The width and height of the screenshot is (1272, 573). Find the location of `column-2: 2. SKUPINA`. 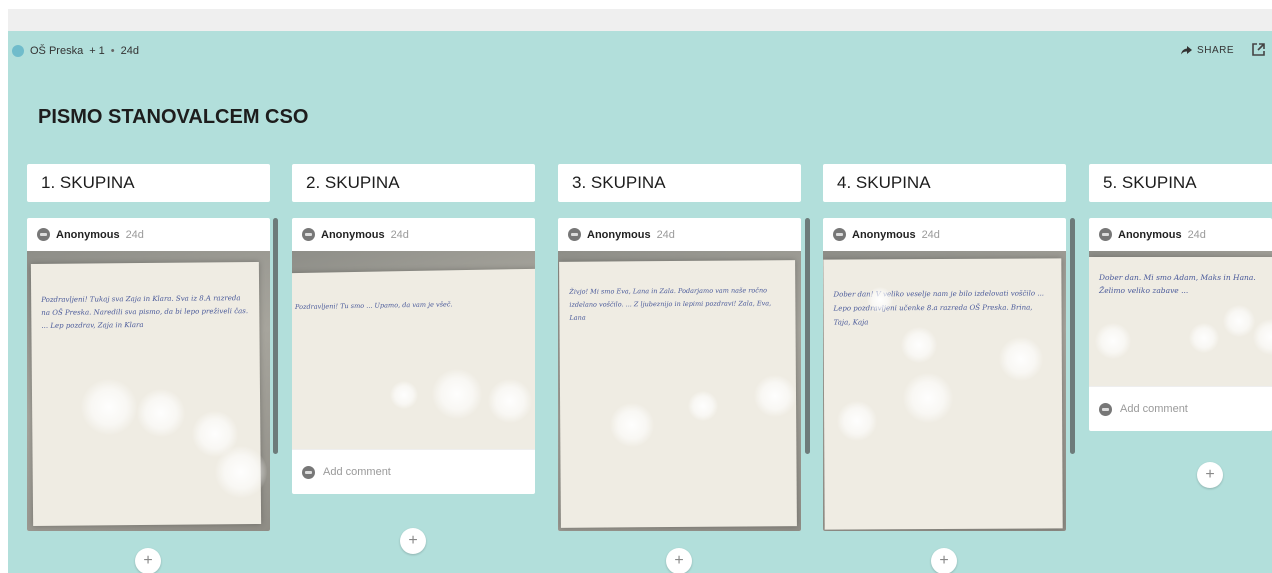

column-2: 2. SKUPINA is located at coordinates (413, 183).